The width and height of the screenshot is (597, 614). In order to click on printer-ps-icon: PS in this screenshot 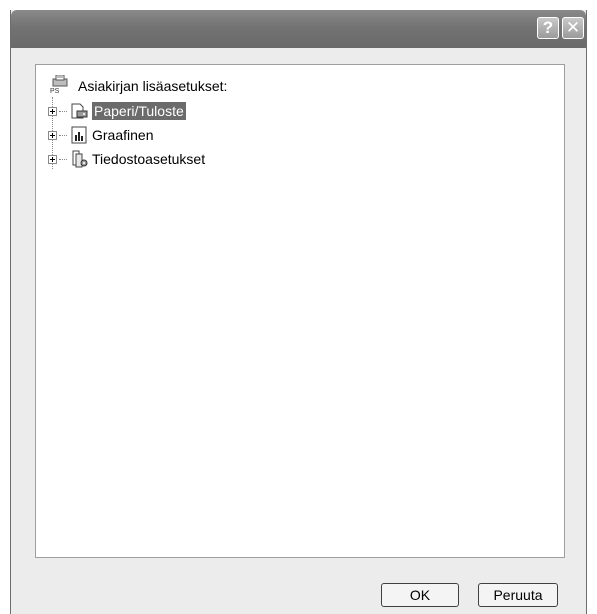, I will do `click(61, 85)`.